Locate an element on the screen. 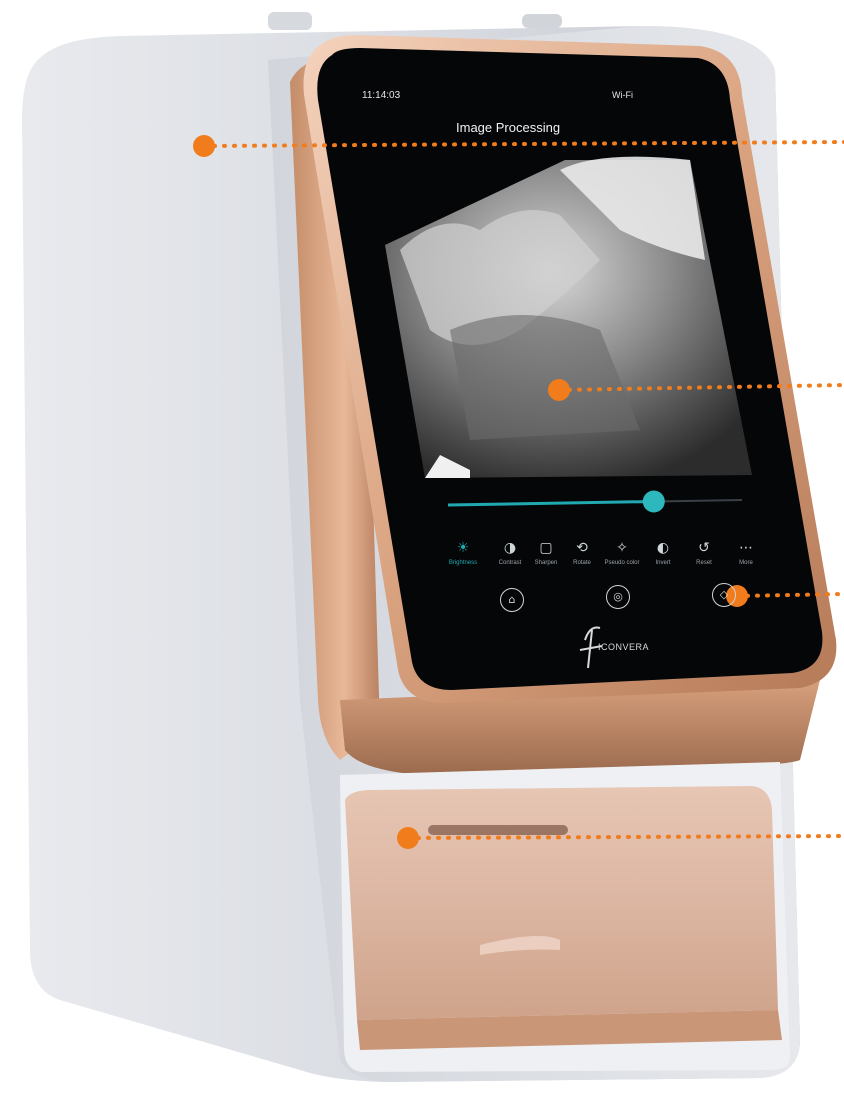 Image resolution: width=844 pixels, height=1100 pixels. home-icon: ⌂ is located at coordinates (512, 599).